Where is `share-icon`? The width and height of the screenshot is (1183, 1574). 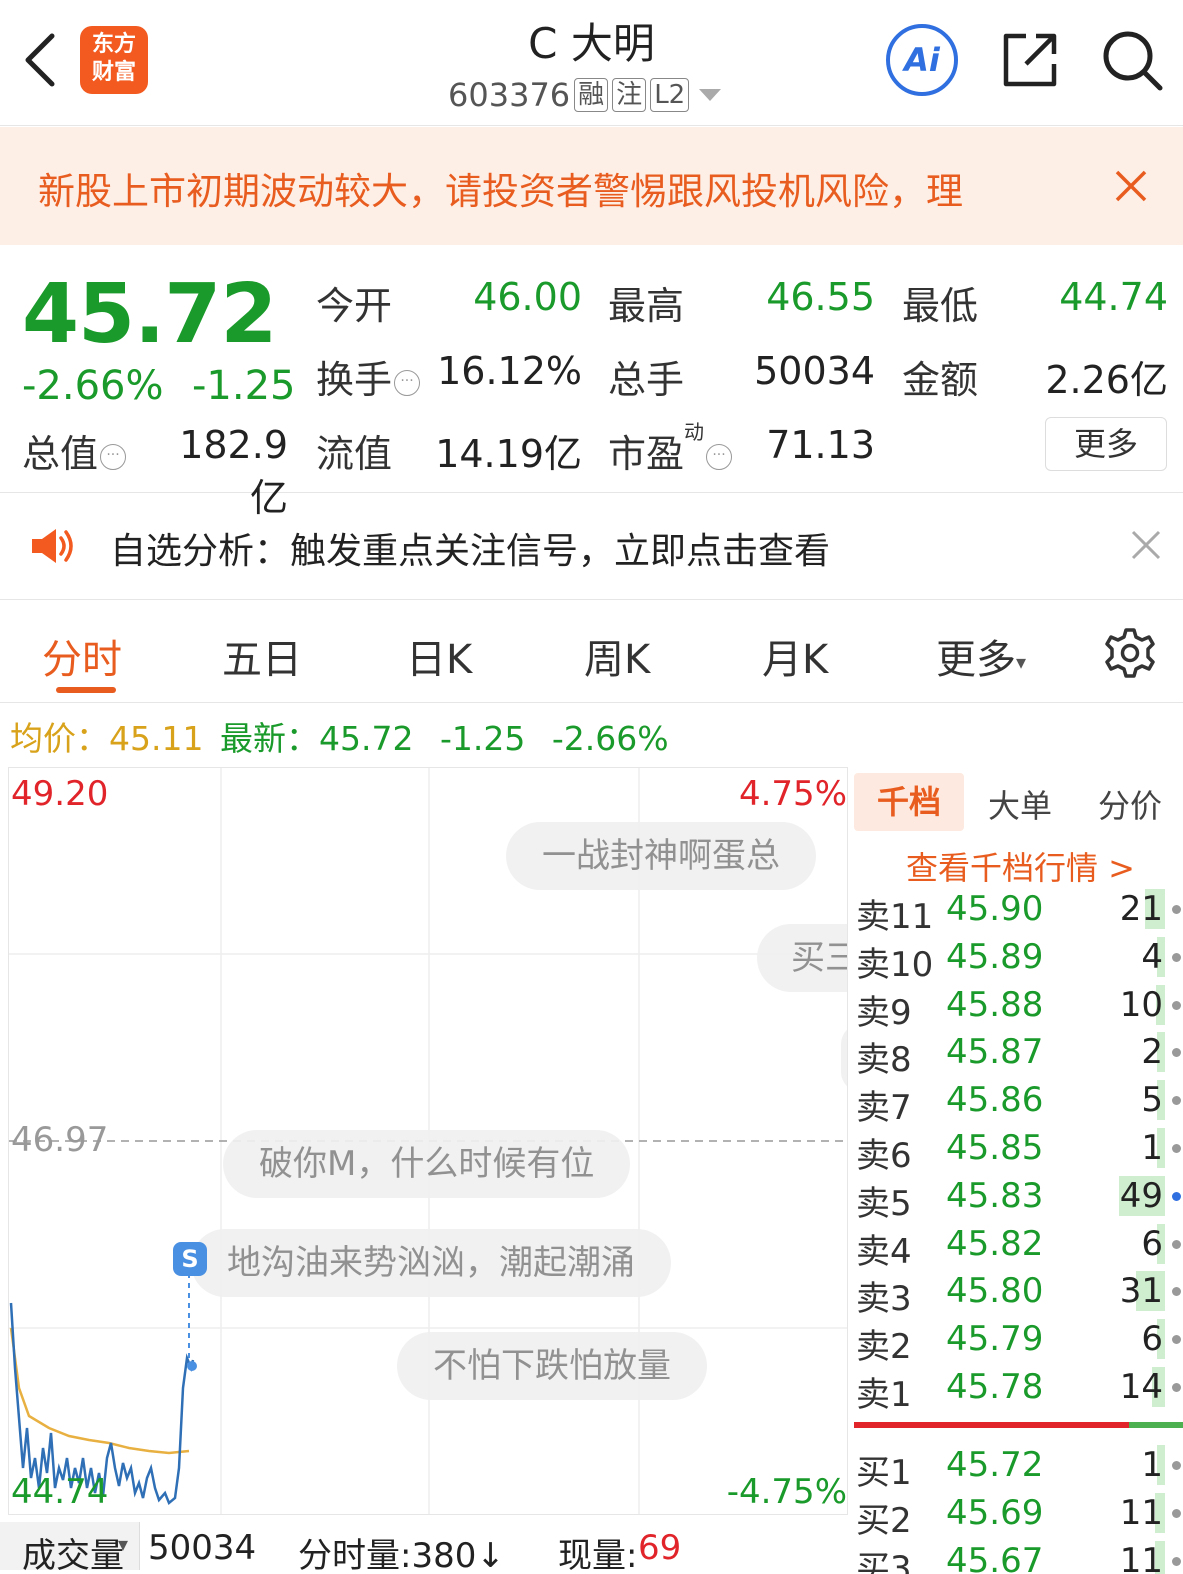
share-icon is located at coordinates (1030, 60).